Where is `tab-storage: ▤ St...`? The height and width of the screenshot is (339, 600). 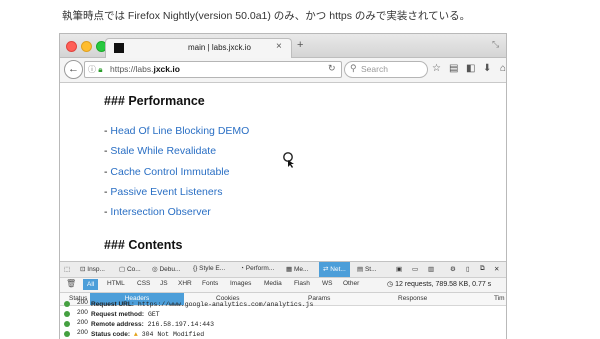 tab-storage: ▤ St... is located at coordinates (367, 269).